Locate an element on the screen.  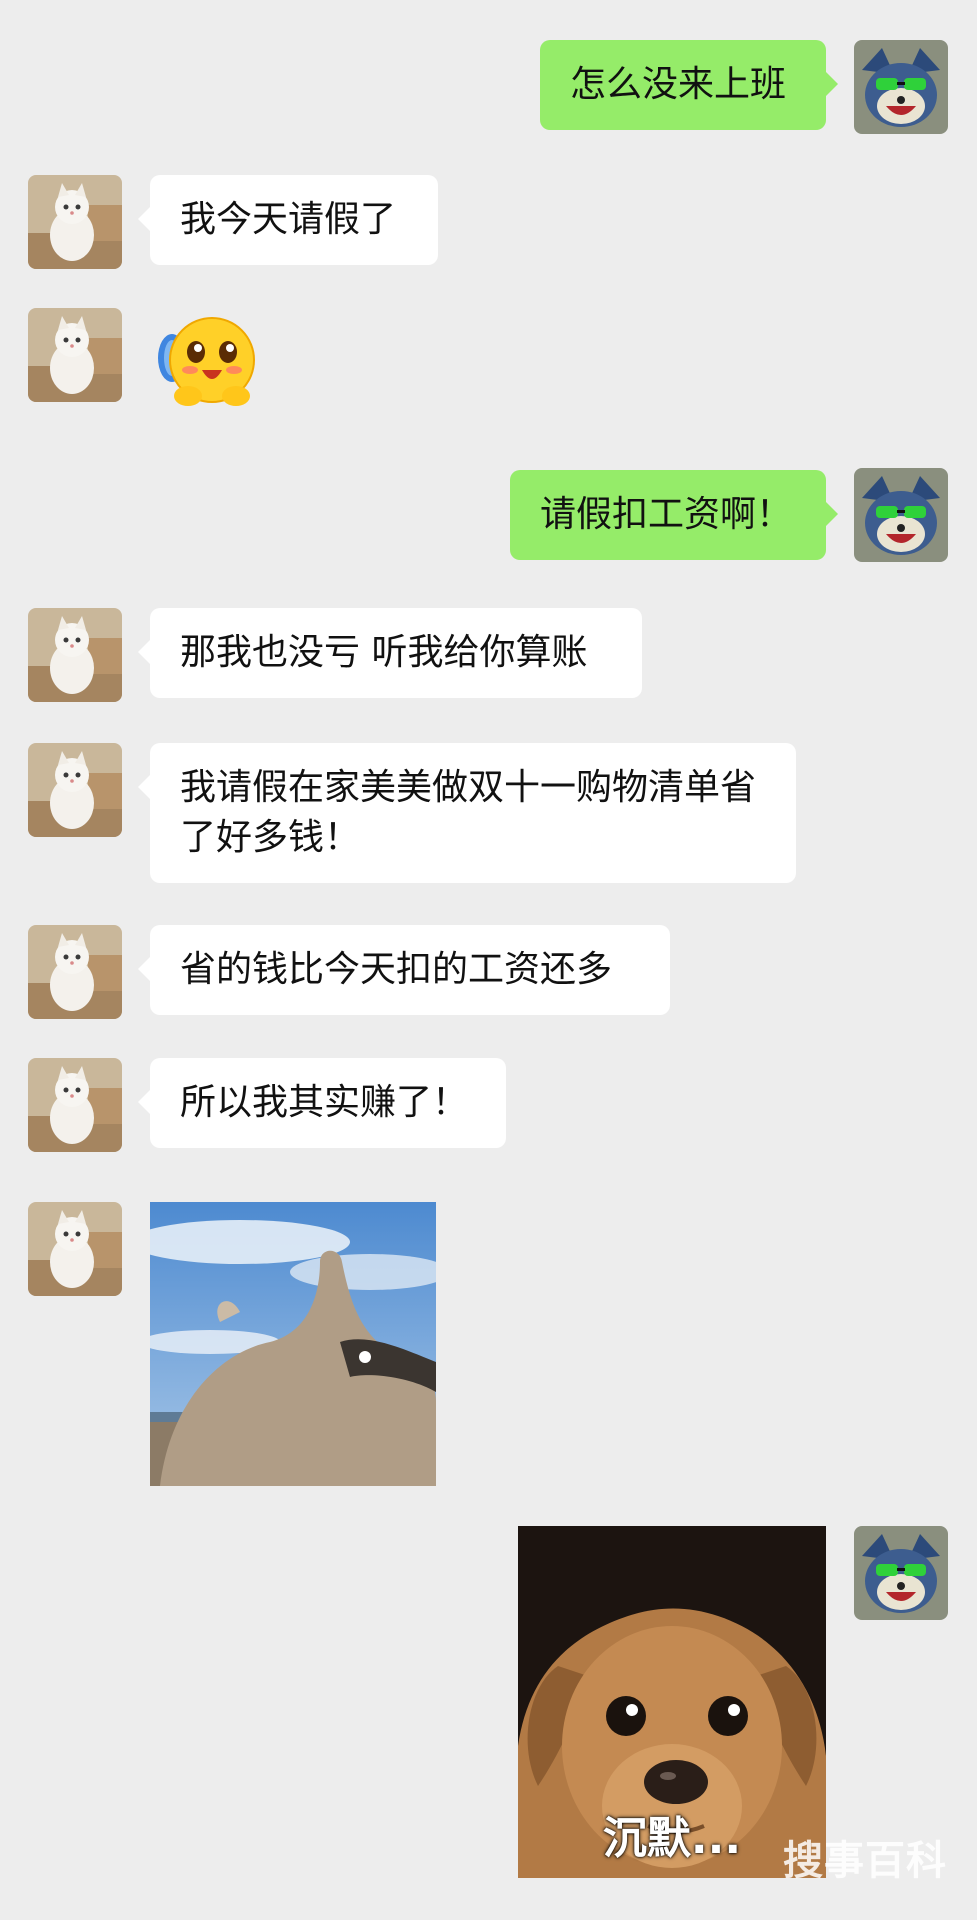
alpaca-sticker-icon is located at coordinates (293, 1344).